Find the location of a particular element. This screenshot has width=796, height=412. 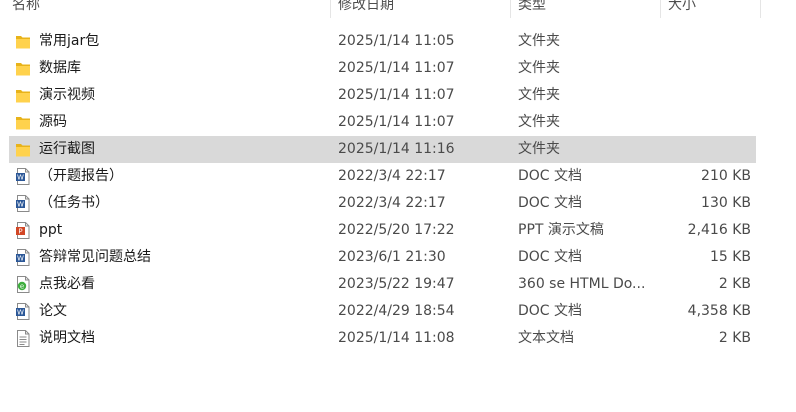

column-header: 名称 修改日期 类型 大小 is located at coordinates (380, 9).